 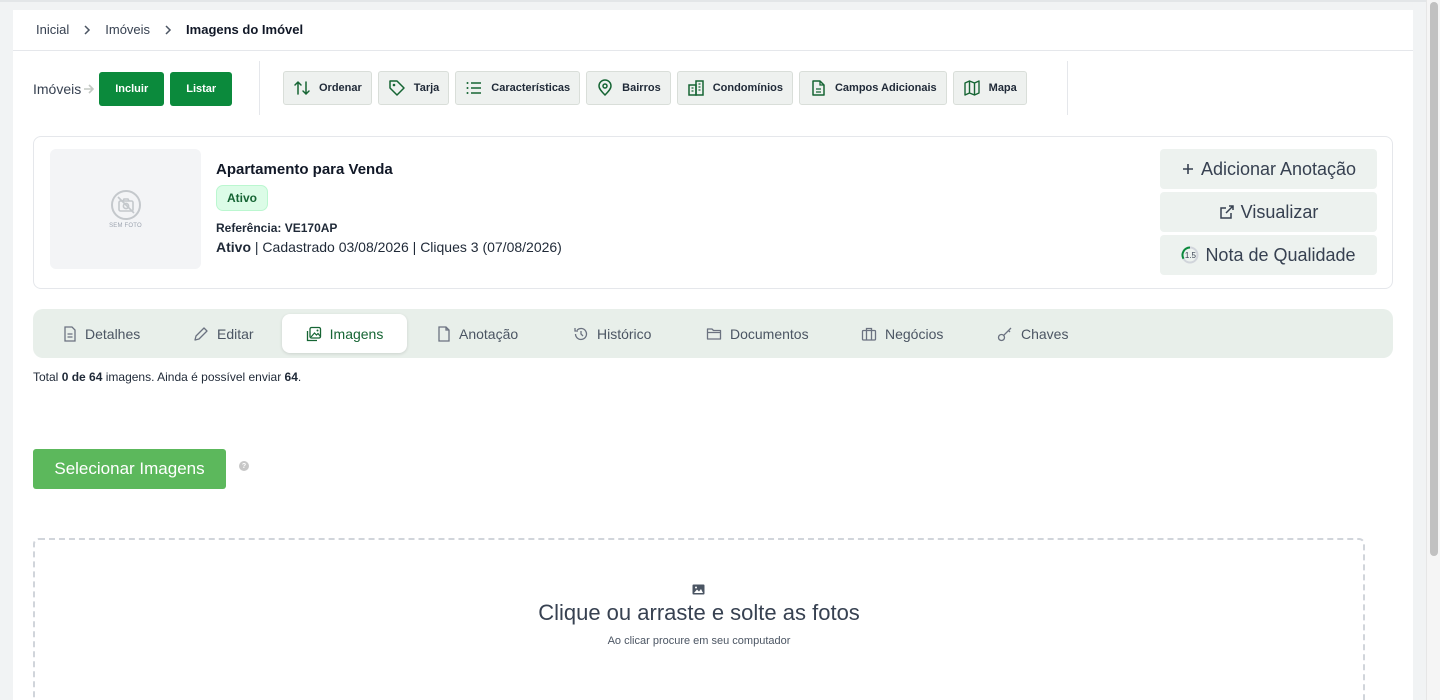 I want to click on top-border, so click(x=720, y=1).